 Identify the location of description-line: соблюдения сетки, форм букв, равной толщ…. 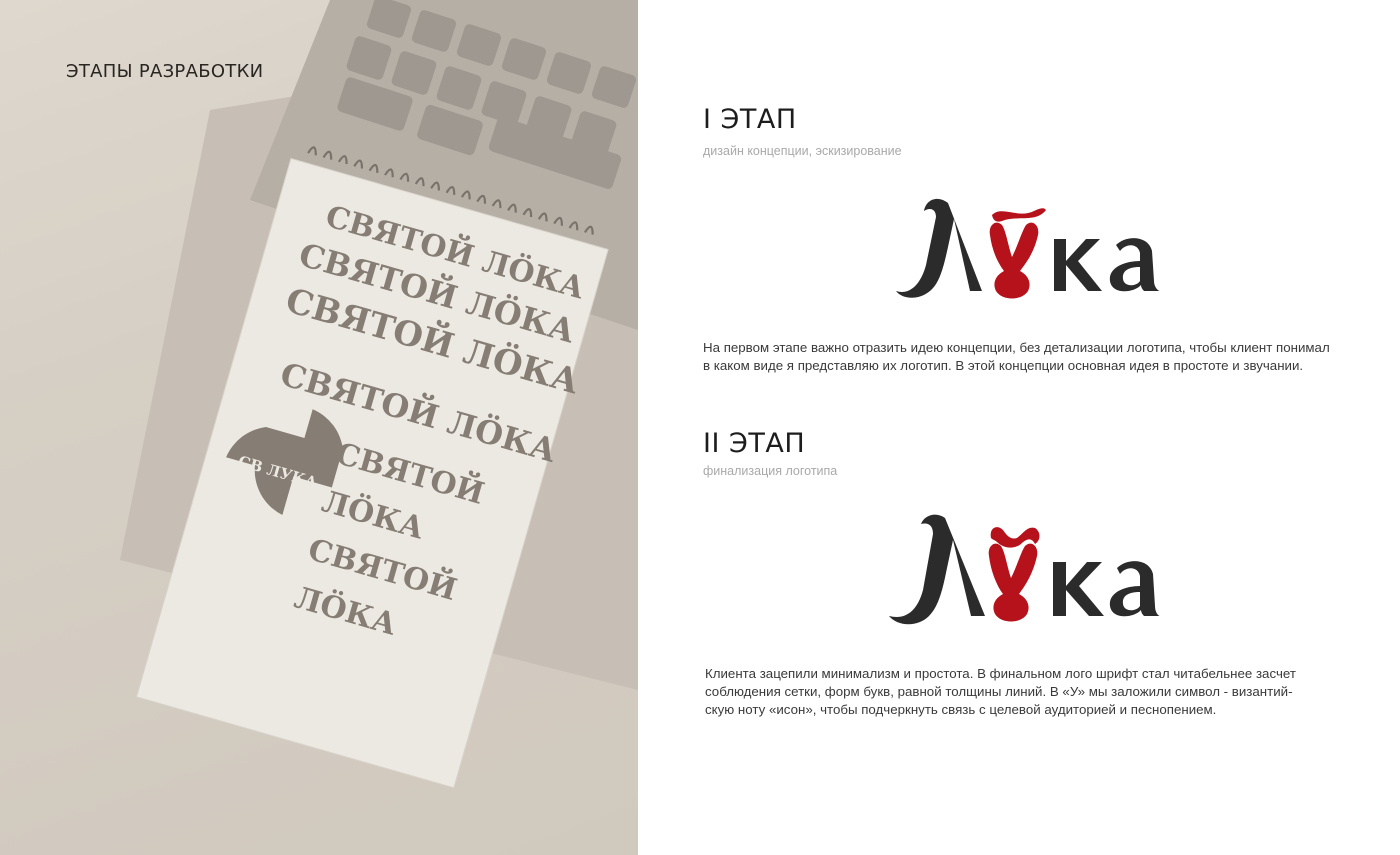
(999, 691).